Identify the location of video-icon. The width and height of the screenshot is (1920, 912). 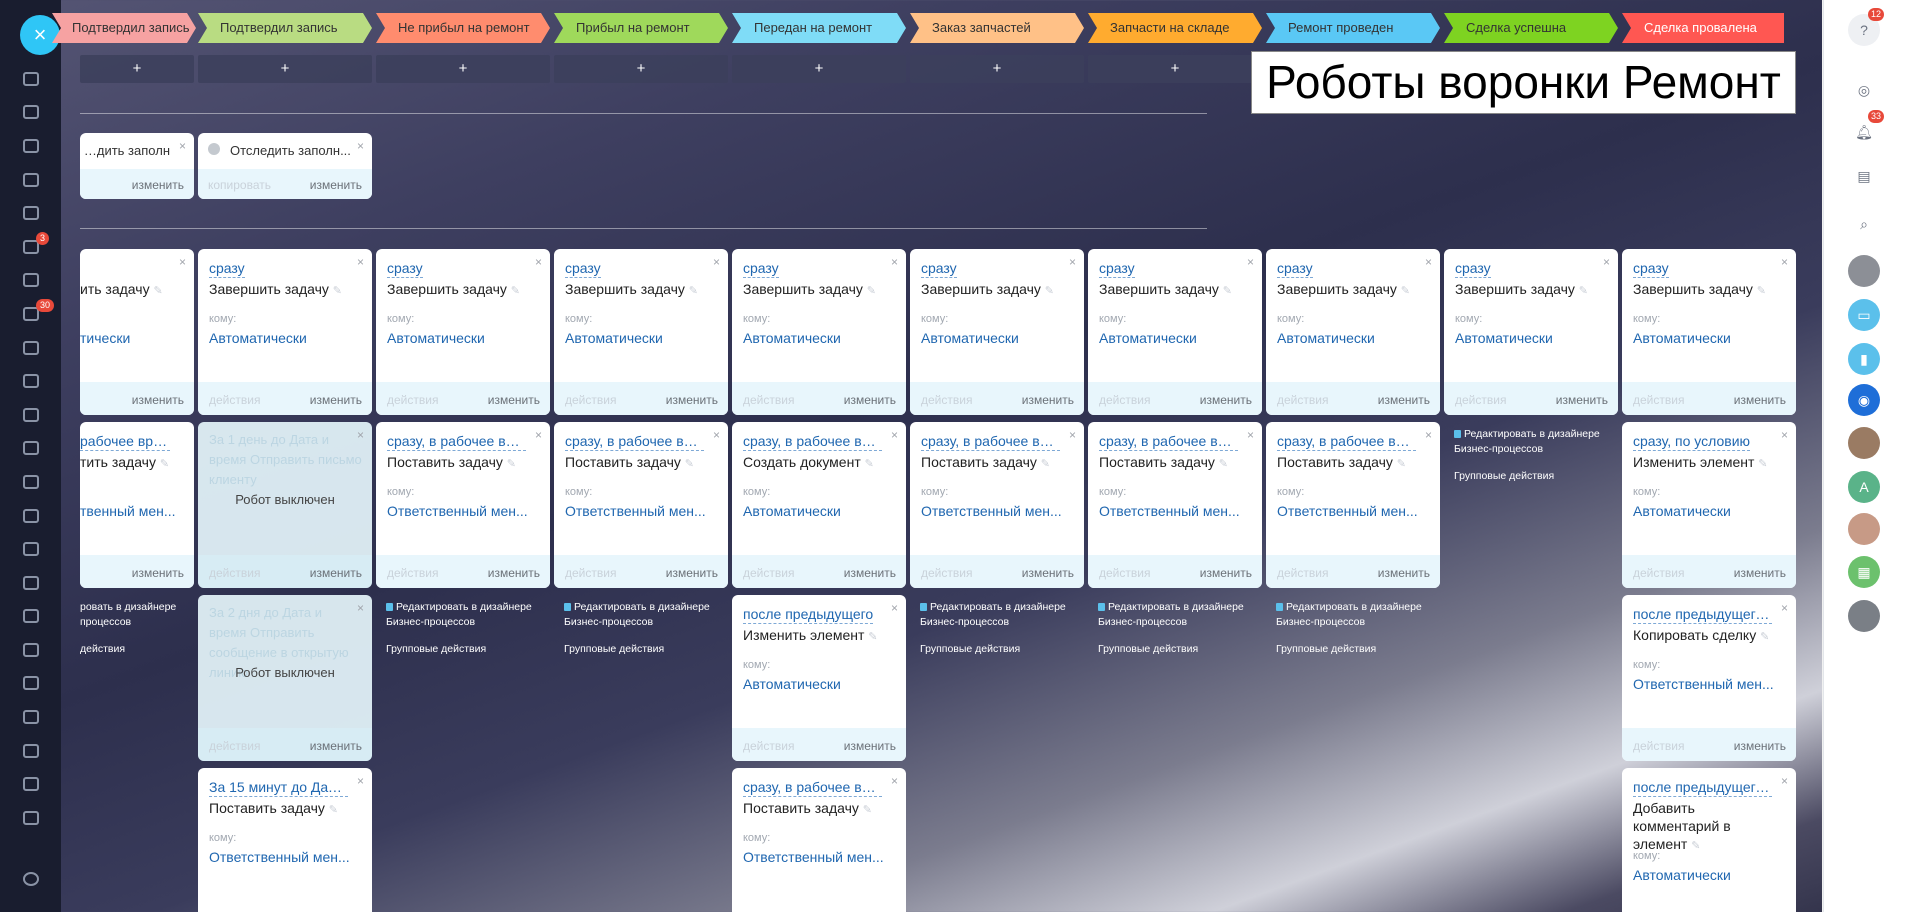
(30, 381).